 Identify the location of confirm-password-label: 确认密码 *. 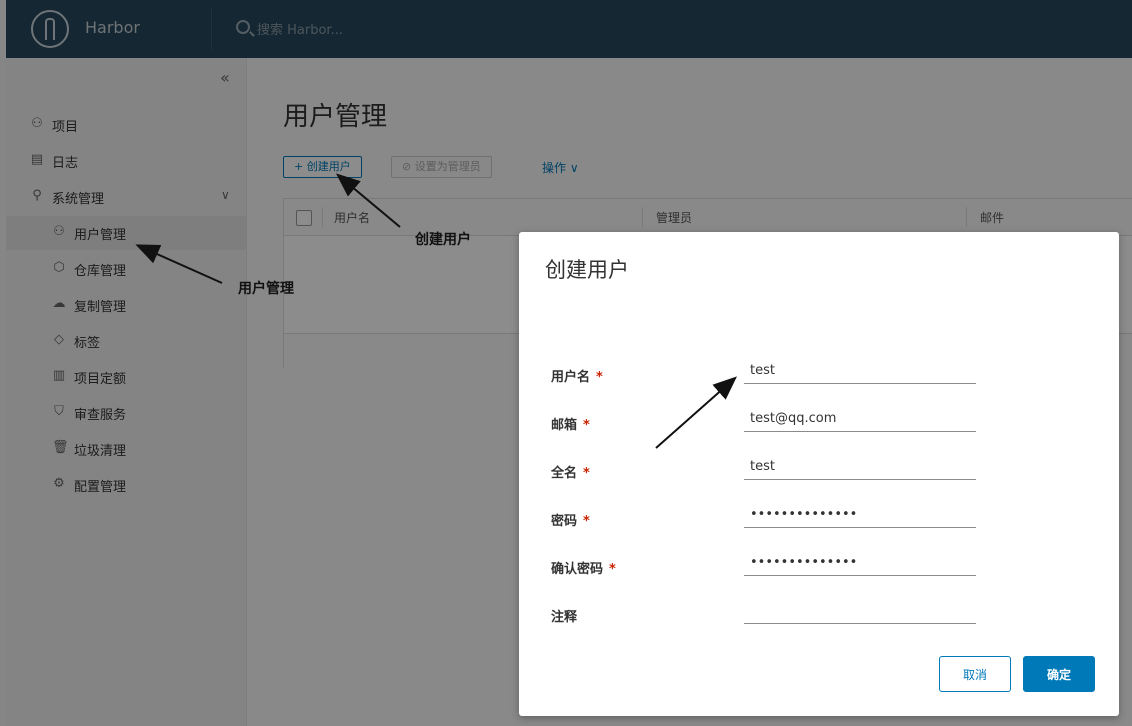
(583, 569).